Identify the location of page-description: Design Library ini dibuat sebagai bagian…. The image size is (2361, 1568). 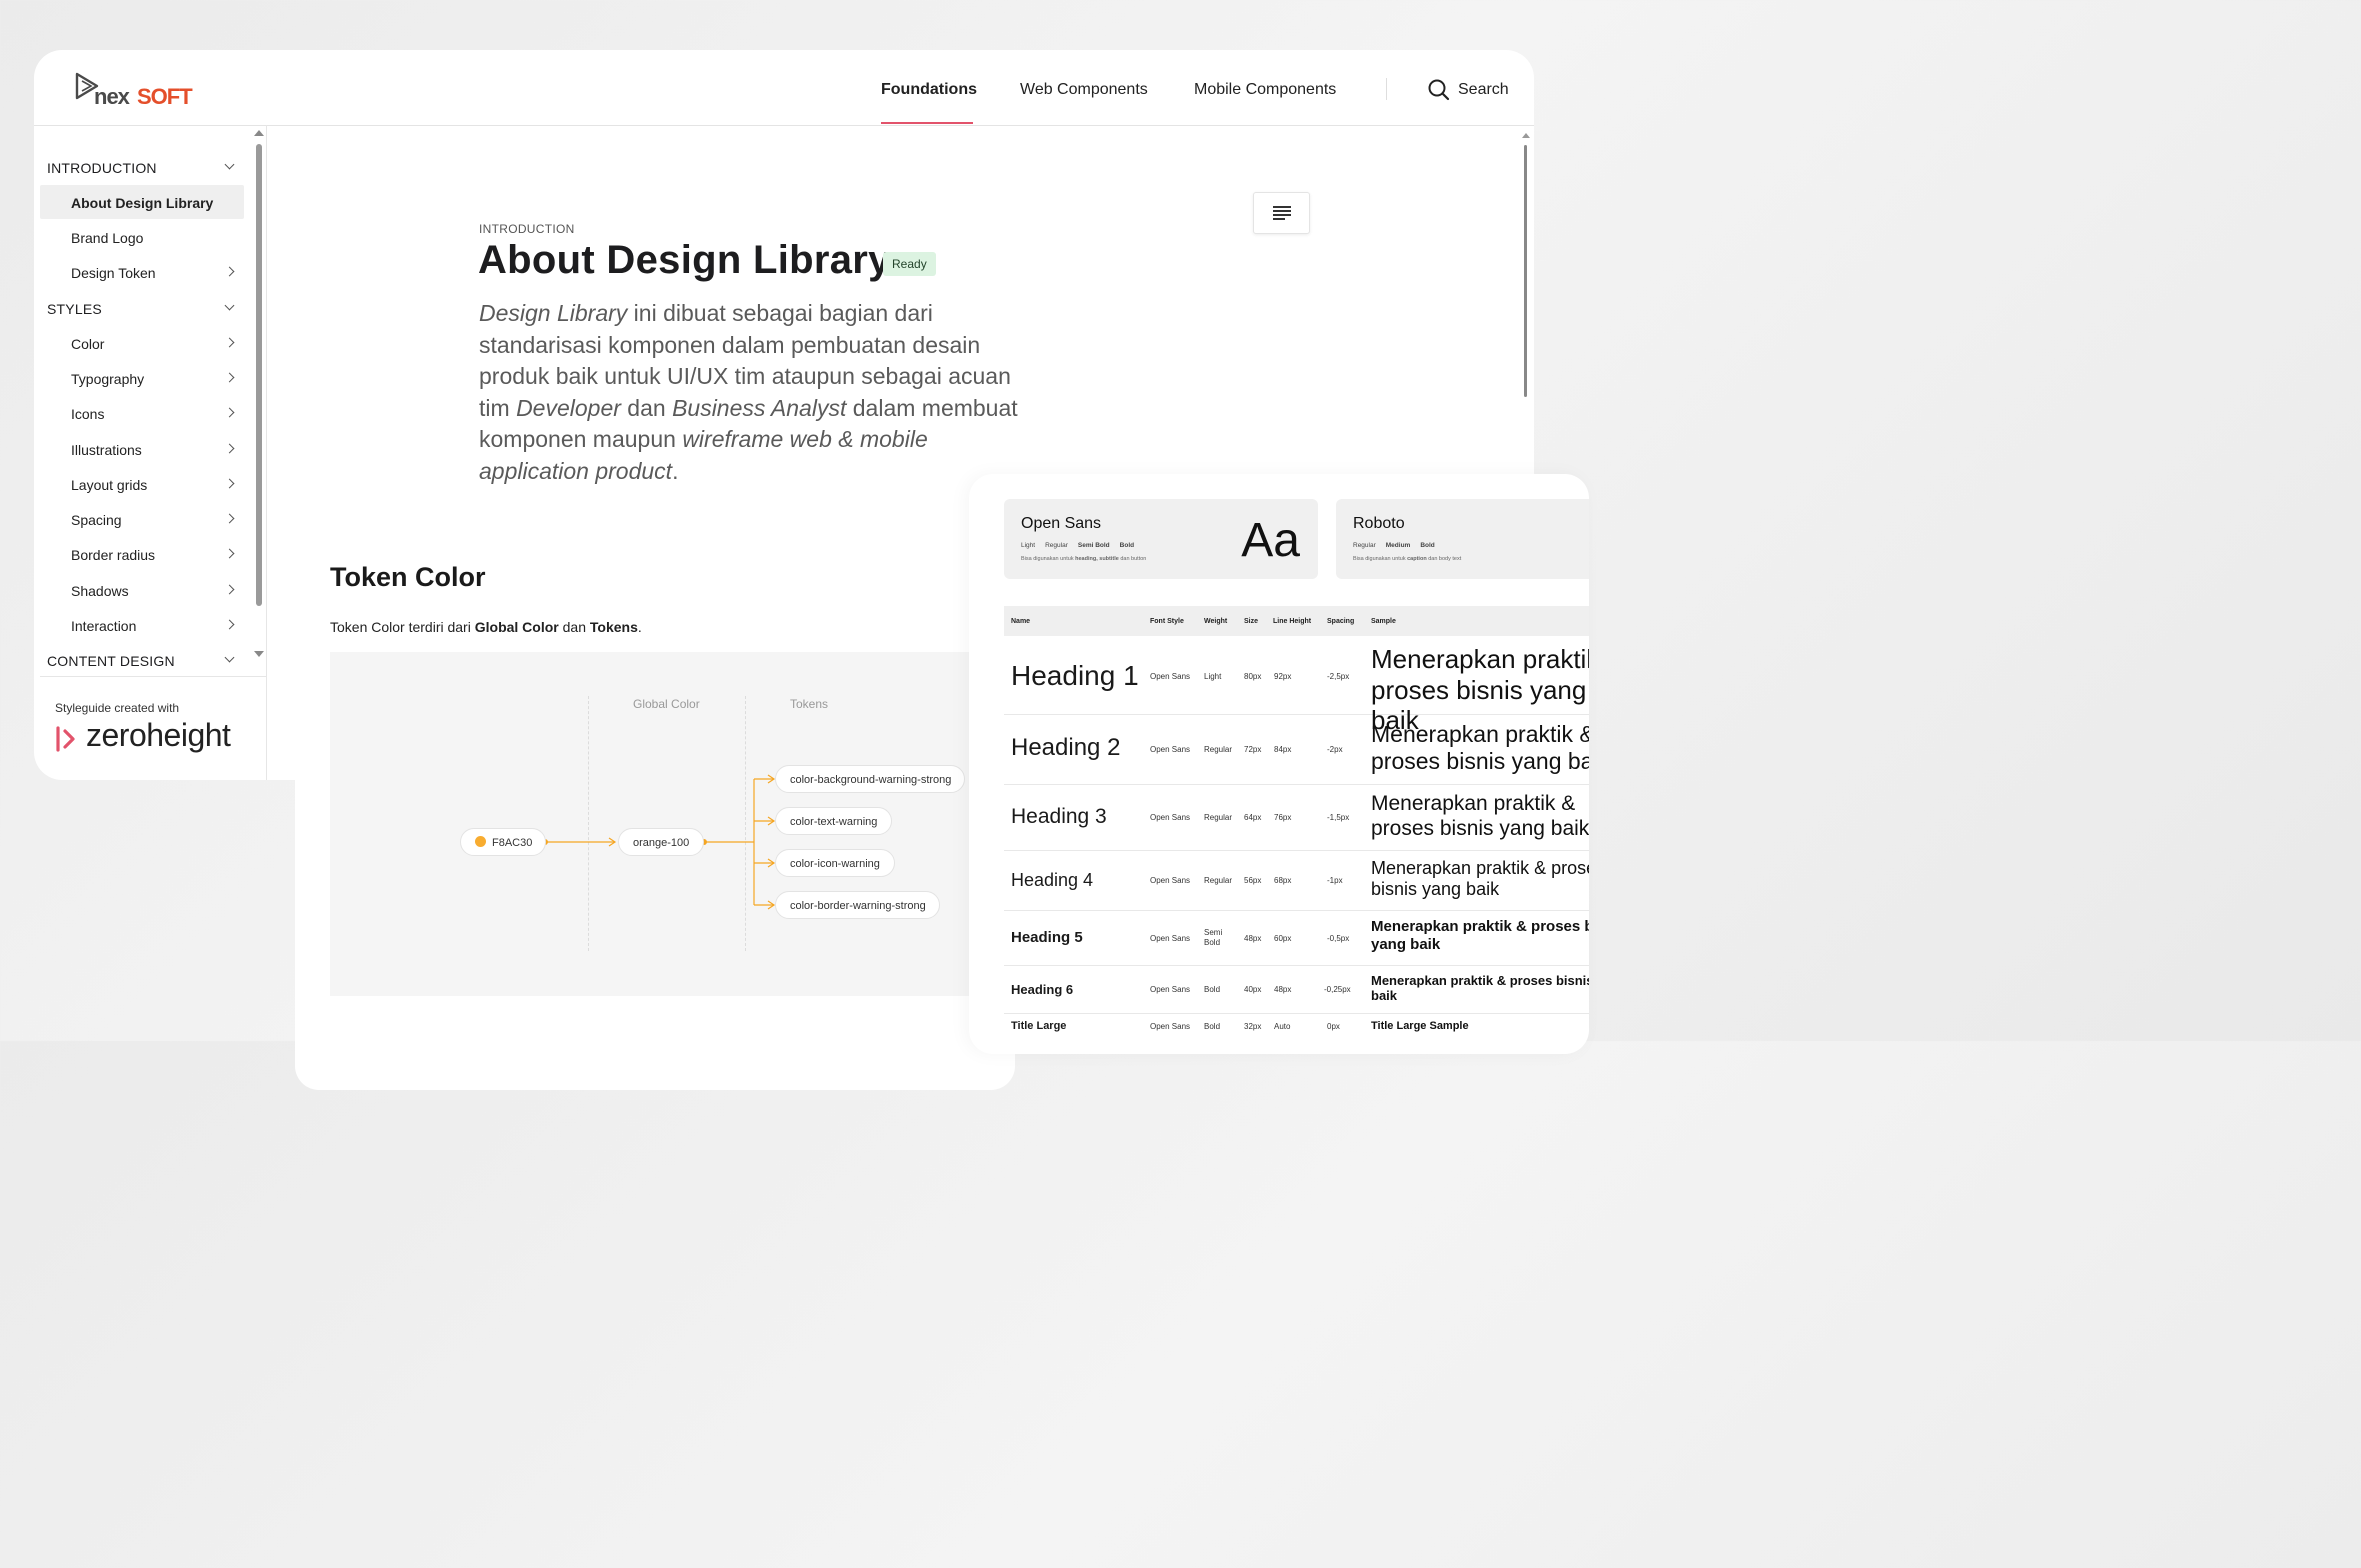
(749, 392).